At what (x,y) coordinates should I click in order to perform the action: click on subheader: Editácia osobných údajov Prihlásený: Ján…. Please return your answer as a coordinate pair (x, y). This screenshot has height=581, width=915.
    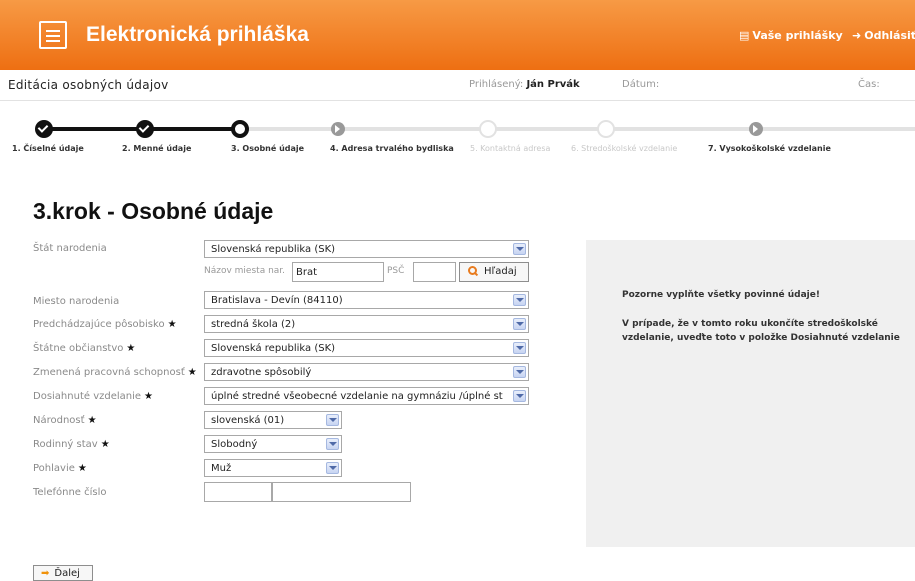
    Looking at the image, I should click on (457, 85).